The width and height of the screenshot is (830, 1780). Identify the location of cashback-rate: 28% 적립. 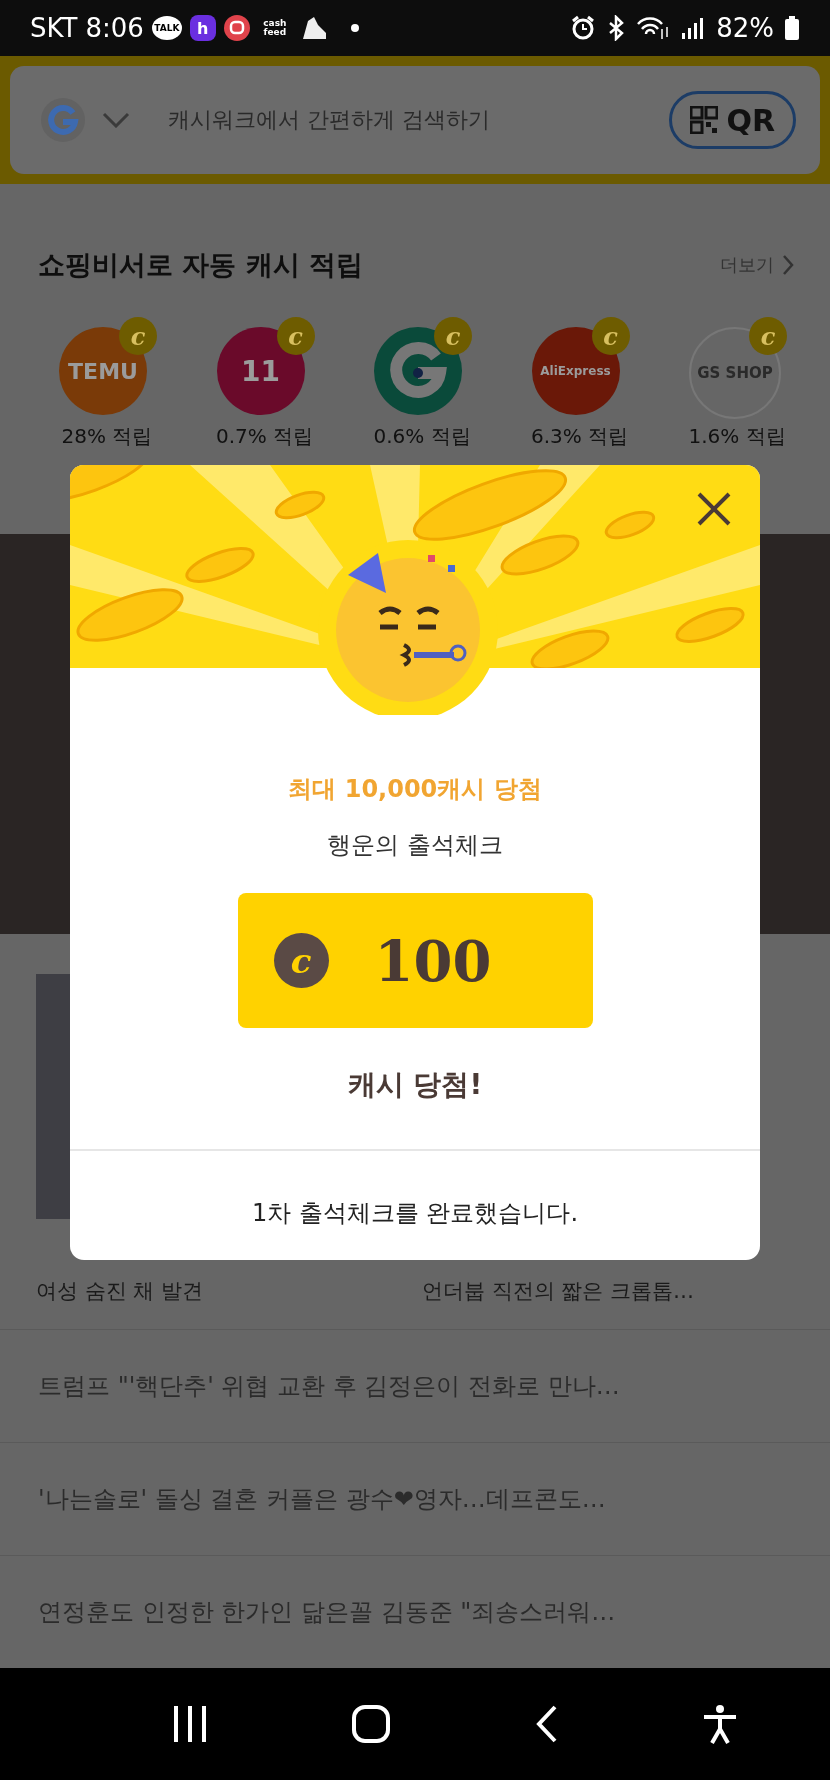
(107, 437).